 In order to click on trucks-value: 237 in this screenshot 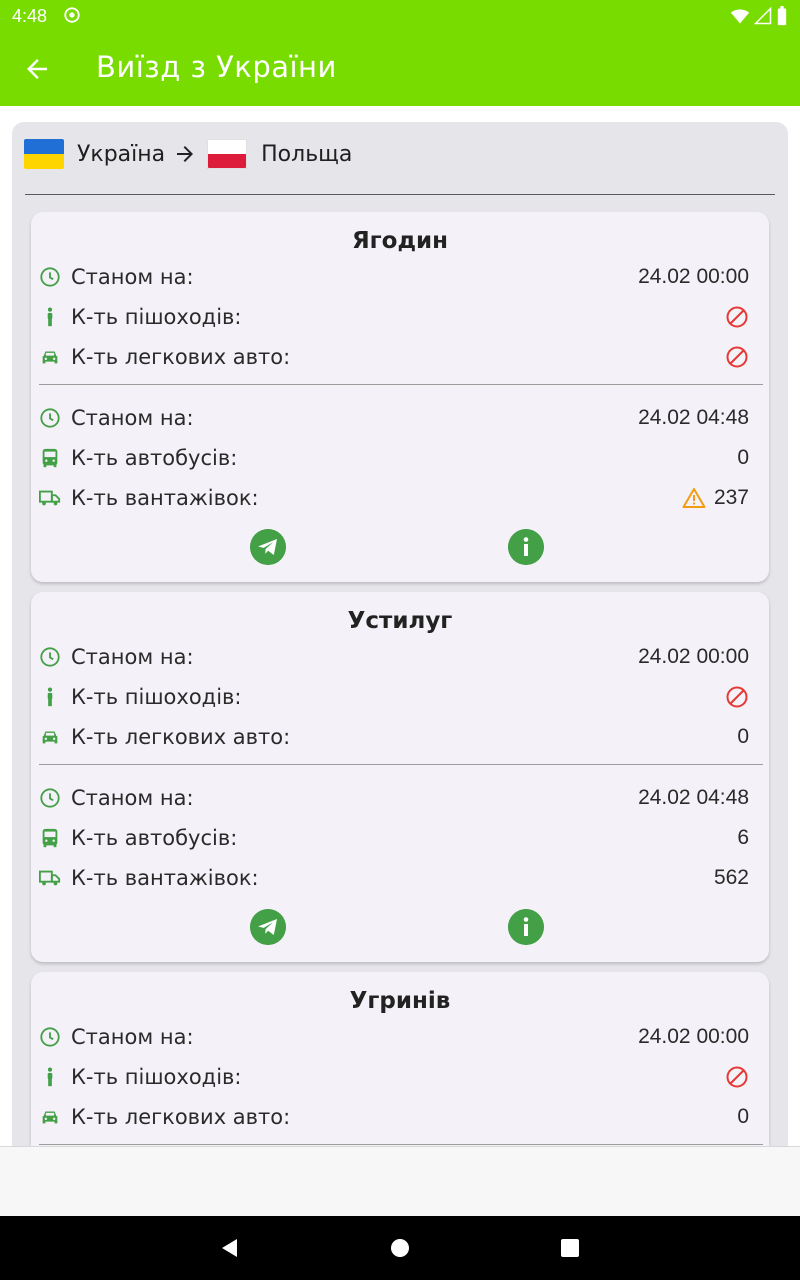, I will do `click(715, 498)`.